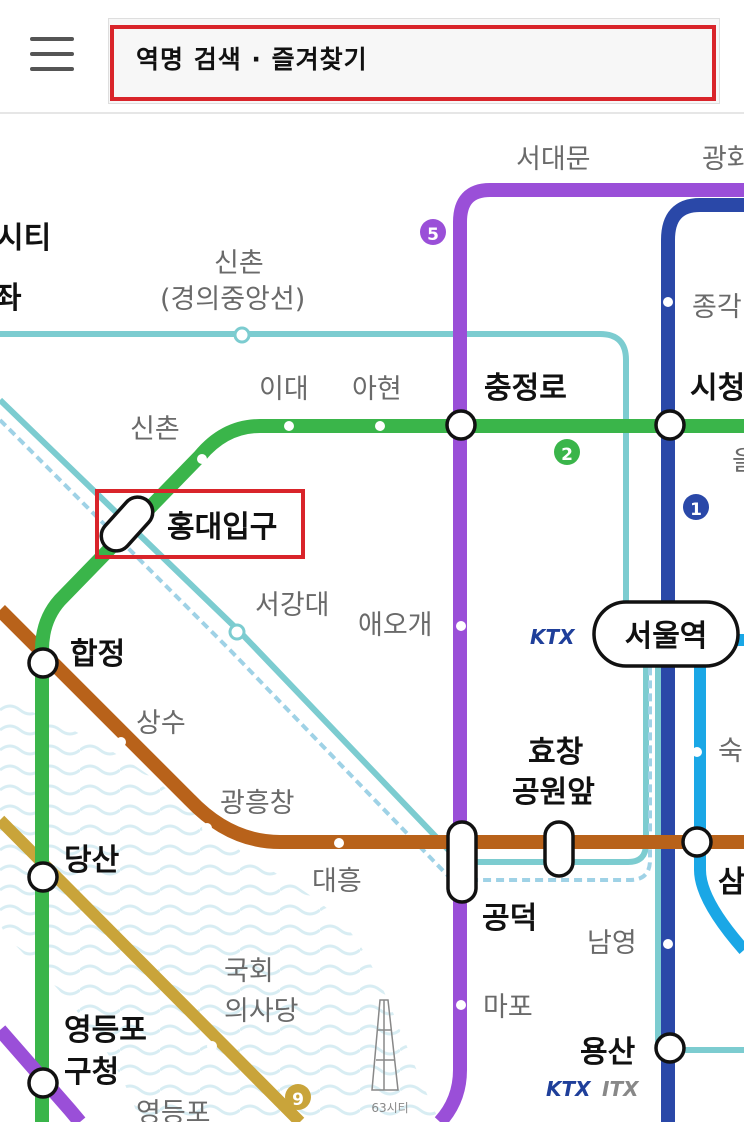 The height and width of the screenshot is (1126, 744). Describe the element at coordinates (569, 1089) in the screenshot. I see `ktx-logo-yongsan: KTX` at that location.